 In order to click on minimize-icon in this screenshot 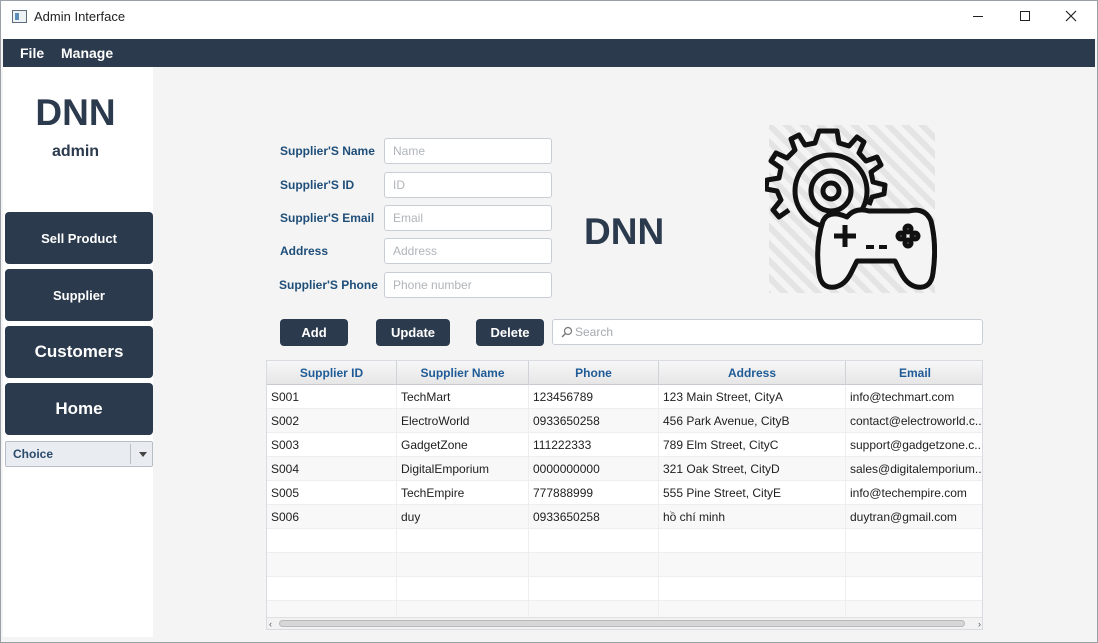, I will do `click(978, 16)`.